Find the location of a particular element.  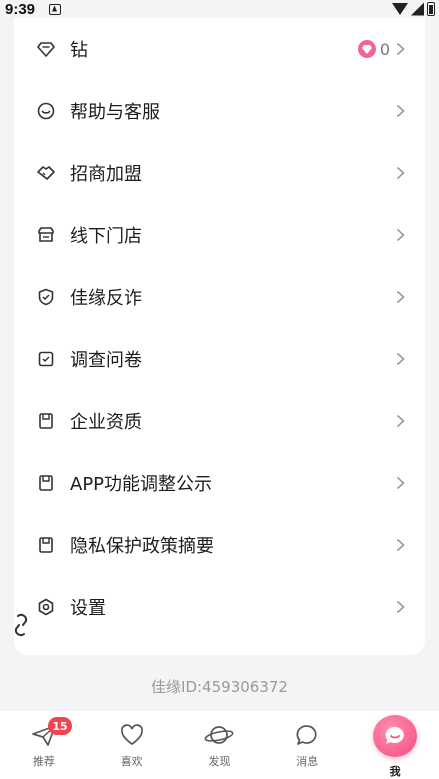

menu-item-label: 调查问卷 is located at coordinates (106, 360).